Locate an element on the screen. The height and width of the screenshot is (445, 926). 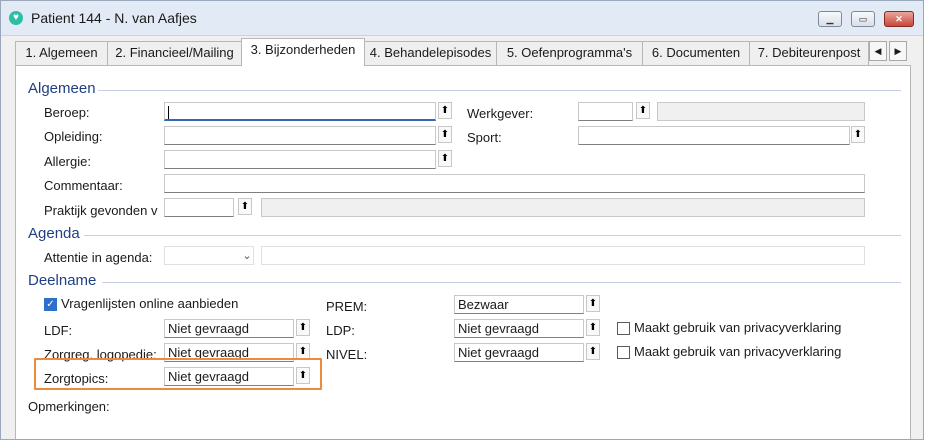
tab-oefenprogrammas: 5. Oefenprogramma's is located at coordinates (569, 53).